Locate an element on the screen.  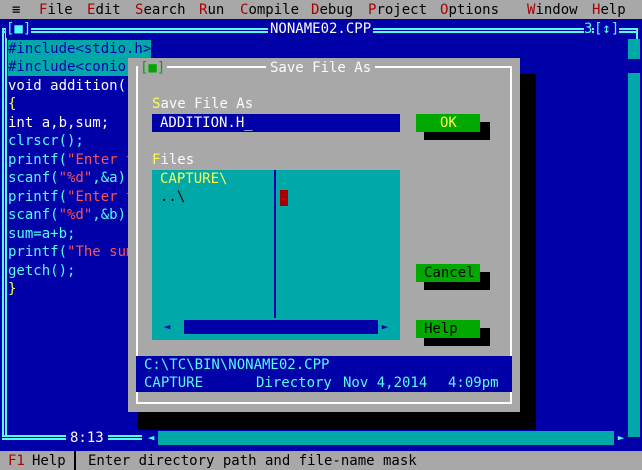
file-list-scrollbar is located at coordinates (276, 327).